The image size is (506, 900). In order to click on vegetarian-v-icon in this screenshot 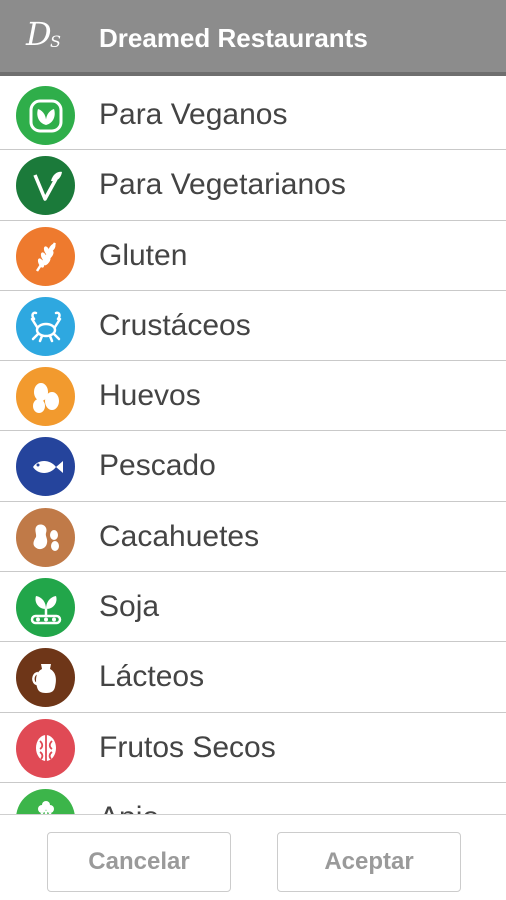, I will do `click(45, 186)`.